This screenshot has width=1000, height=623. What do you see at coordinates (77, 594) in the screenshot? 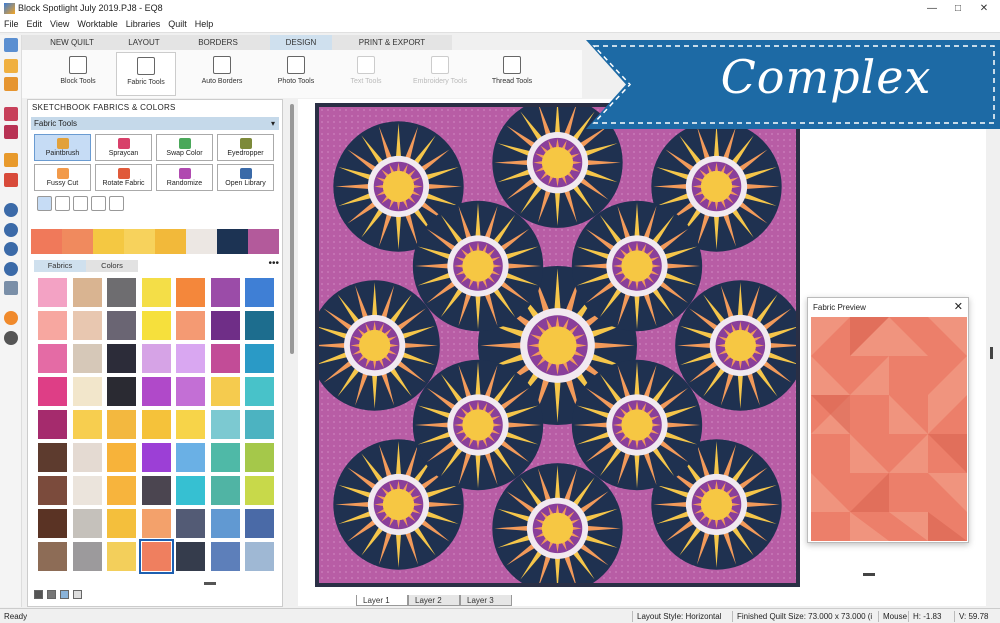
I see `view-tiny-icon` at bounding box center [77, 594].